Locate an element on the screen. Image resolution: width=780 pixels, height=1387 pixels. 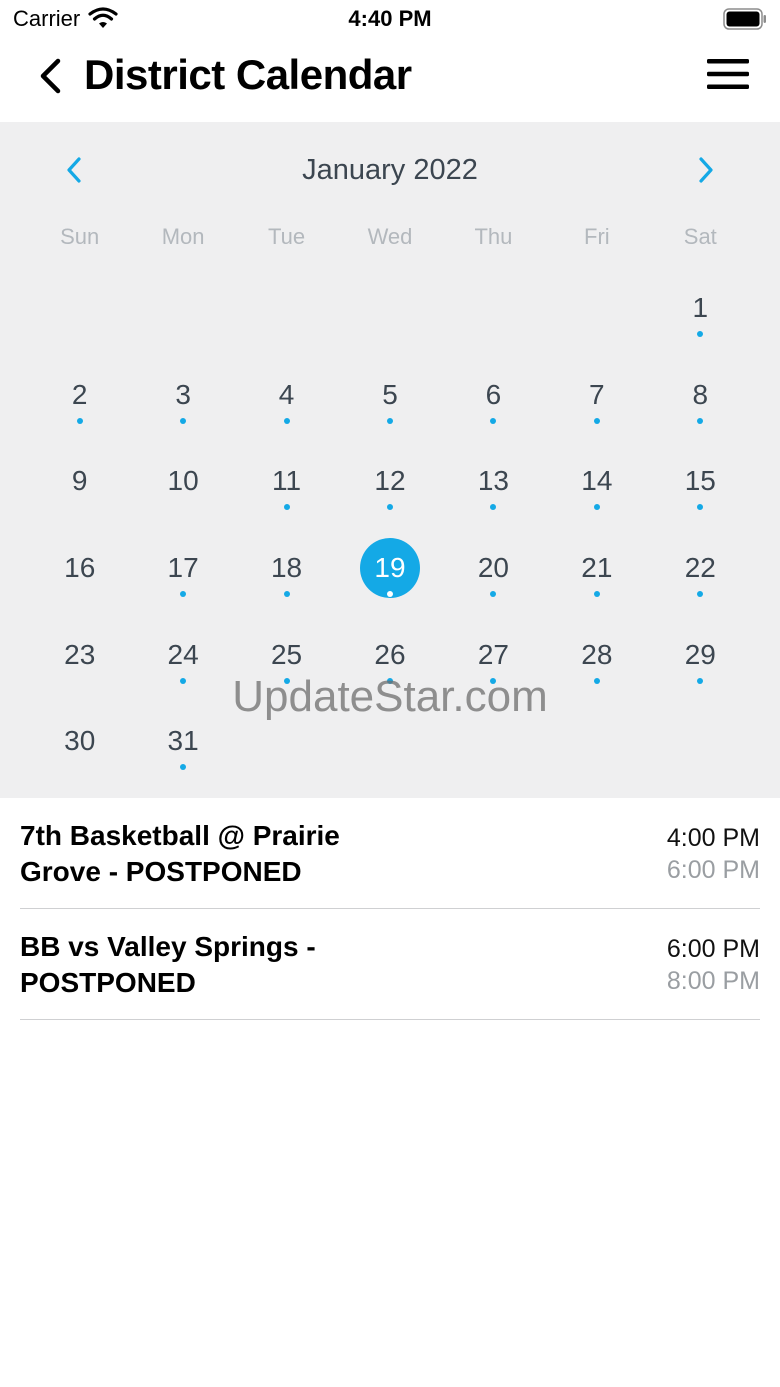
day-number: 3 is located at coordinates (183, 394).